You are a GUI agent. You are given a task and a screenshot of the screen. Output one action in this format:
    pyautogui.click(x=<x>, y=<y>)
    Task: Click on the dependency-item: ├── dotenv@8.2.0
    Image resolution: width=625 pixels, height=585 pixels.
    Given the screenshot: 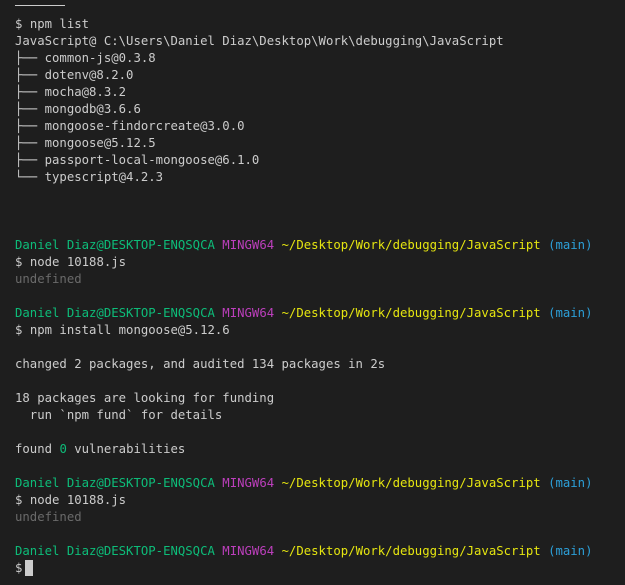 What is the action you would take?
    pyautogui.click(x=74, y=75)
    